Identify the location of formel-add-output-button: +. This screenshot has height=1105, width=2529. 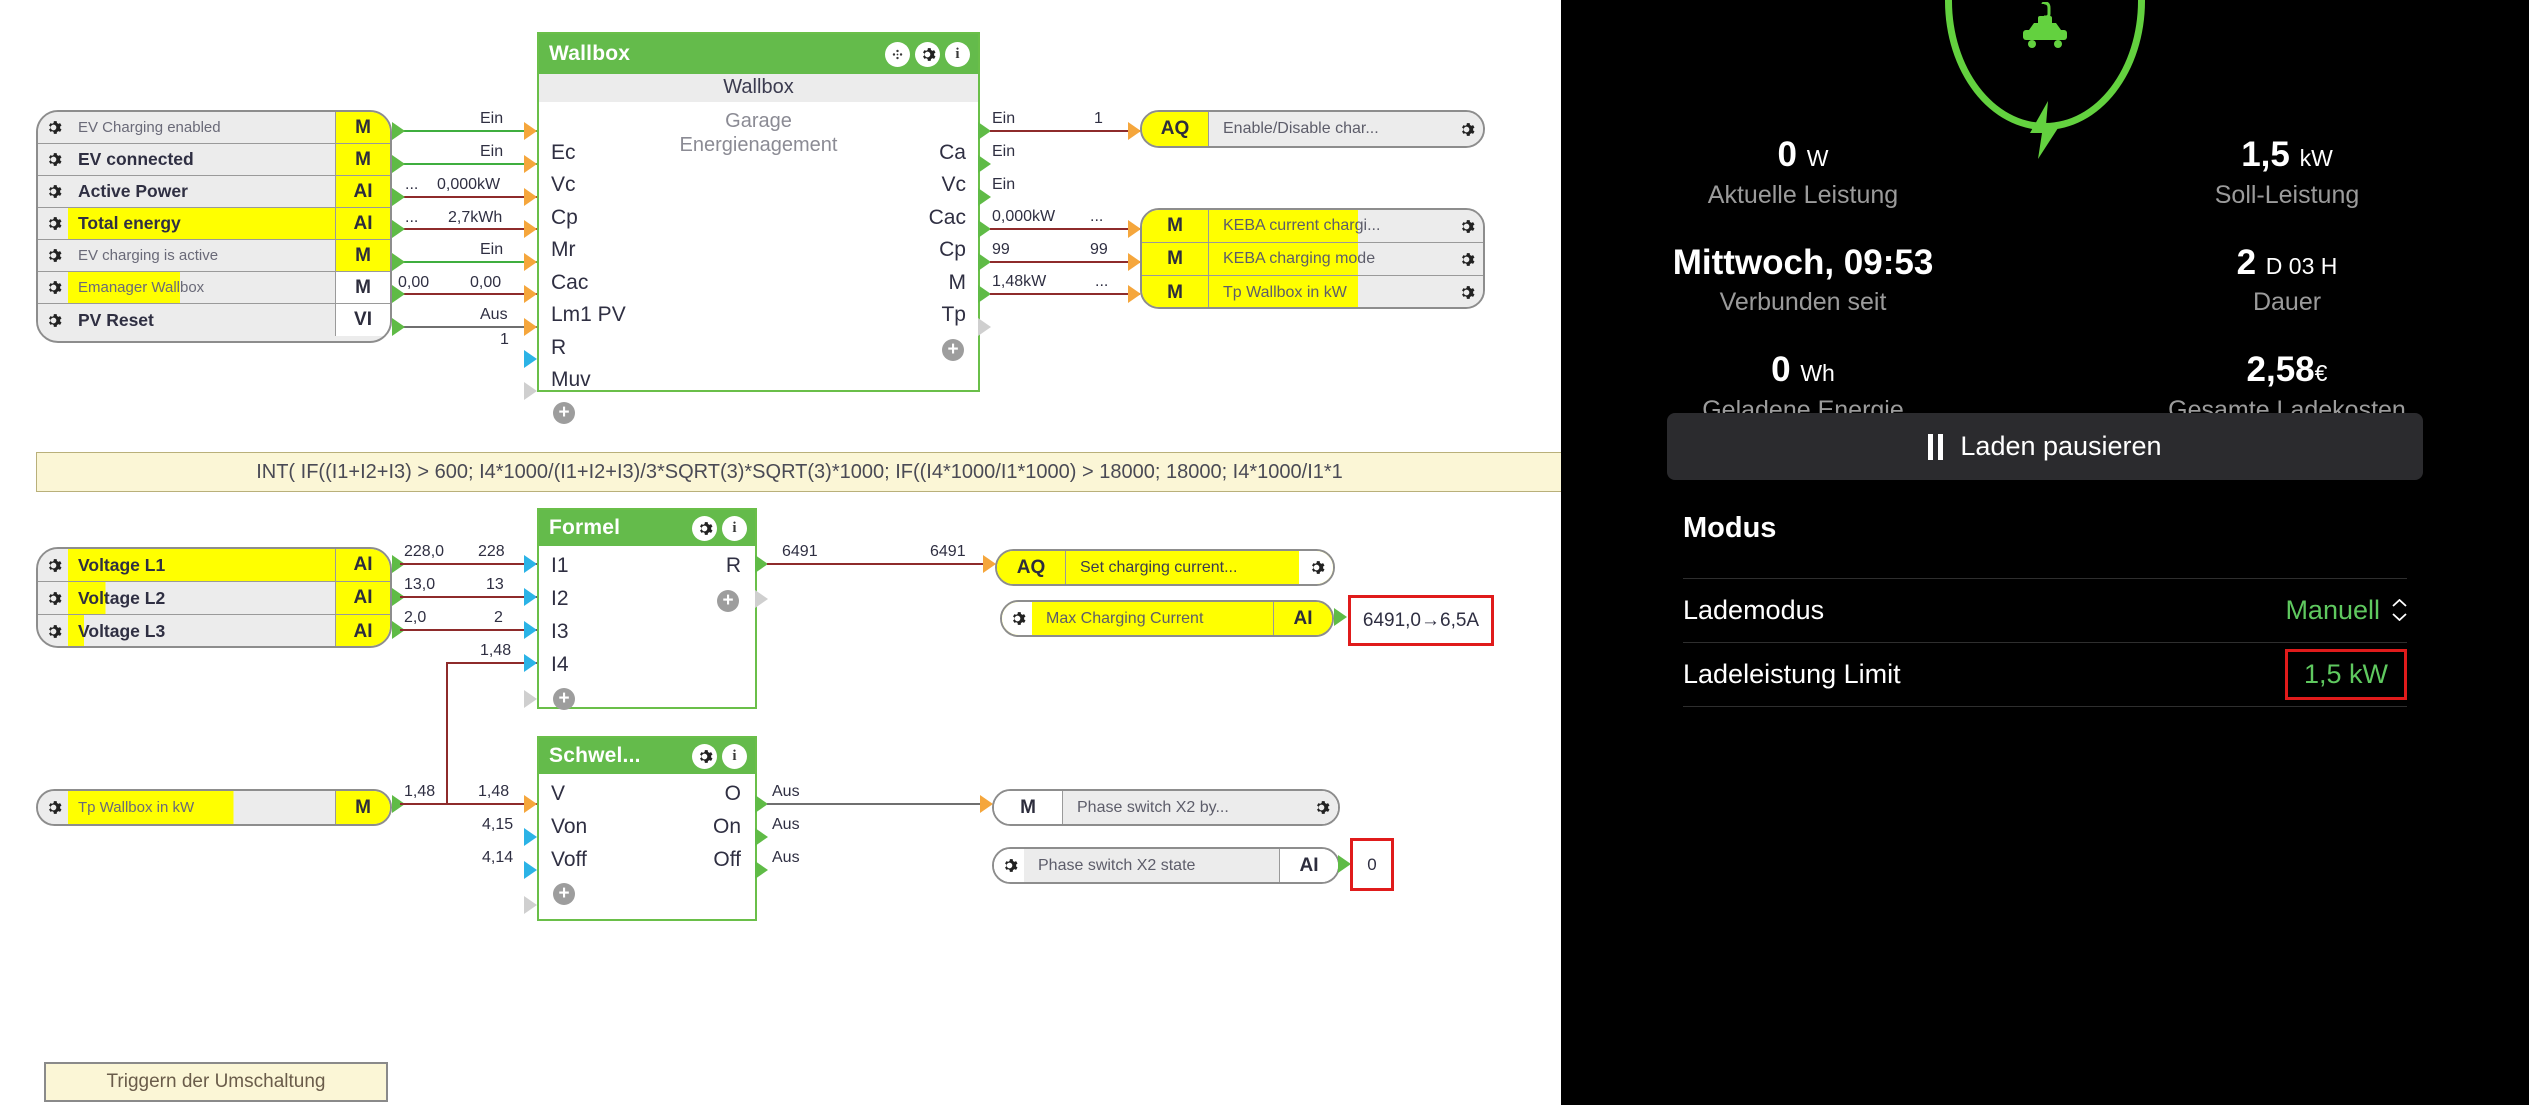
(728, 601).